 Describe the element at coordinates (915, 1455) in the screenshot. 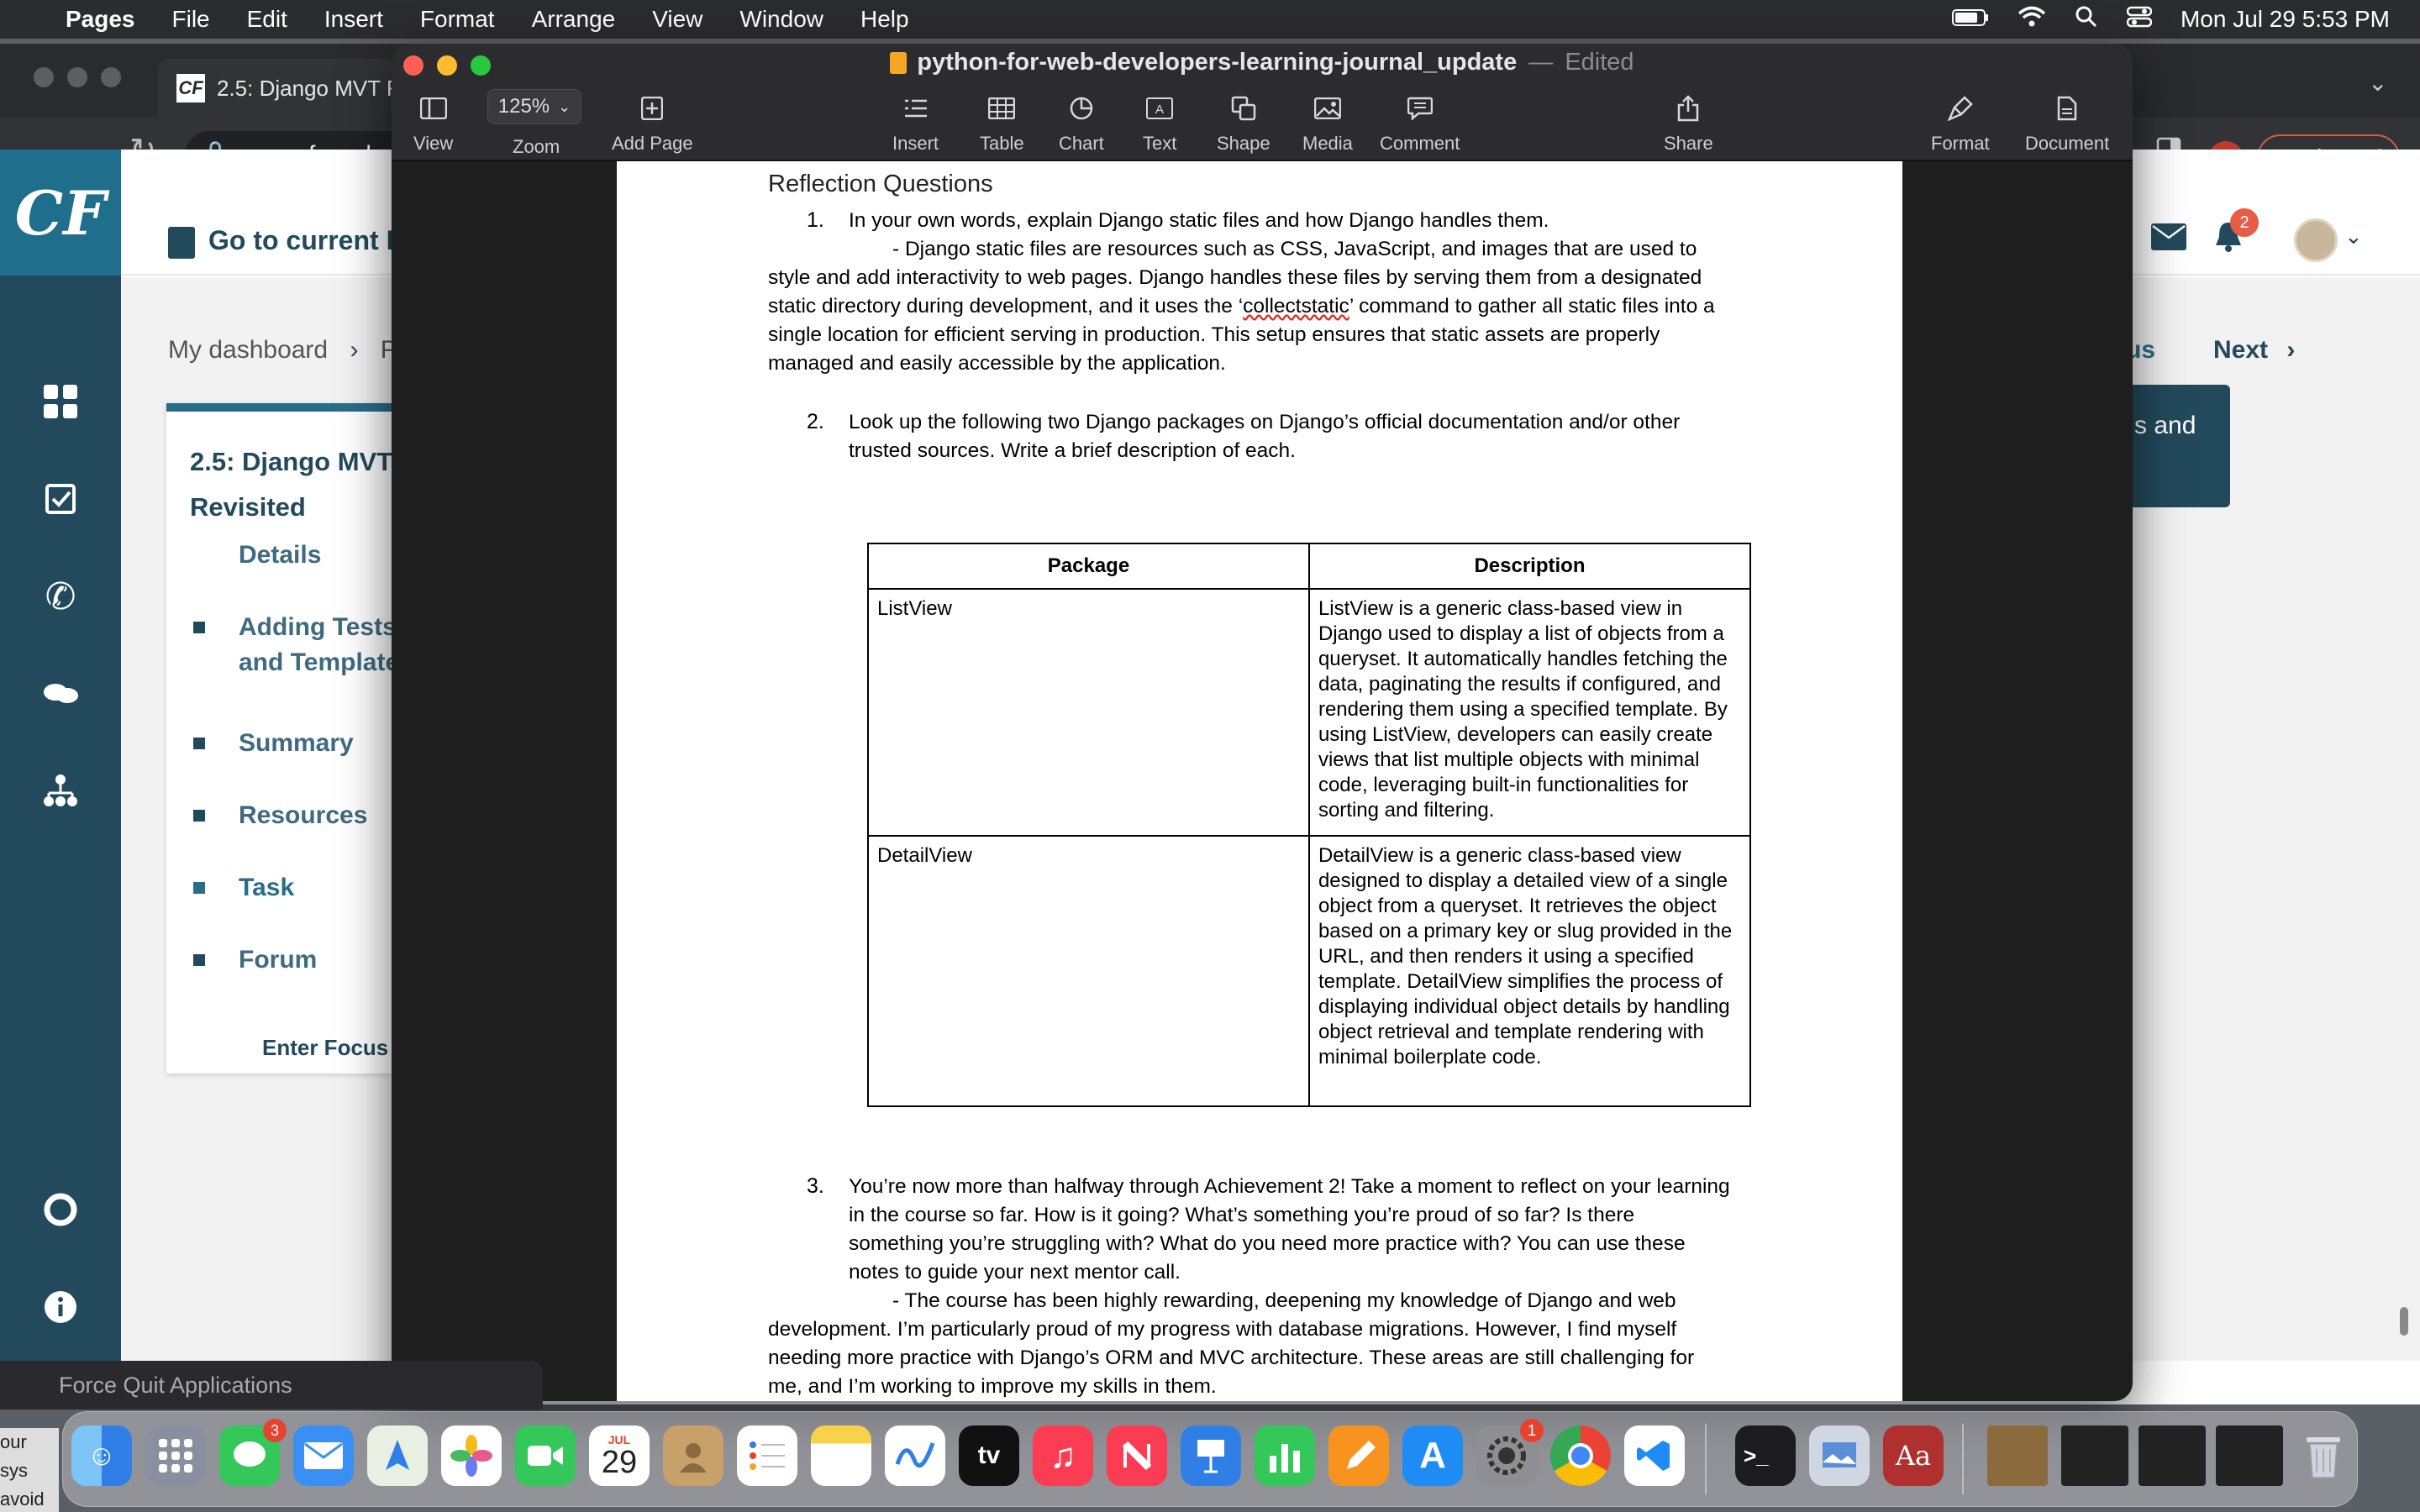

I see `freeform-icon` at that location.